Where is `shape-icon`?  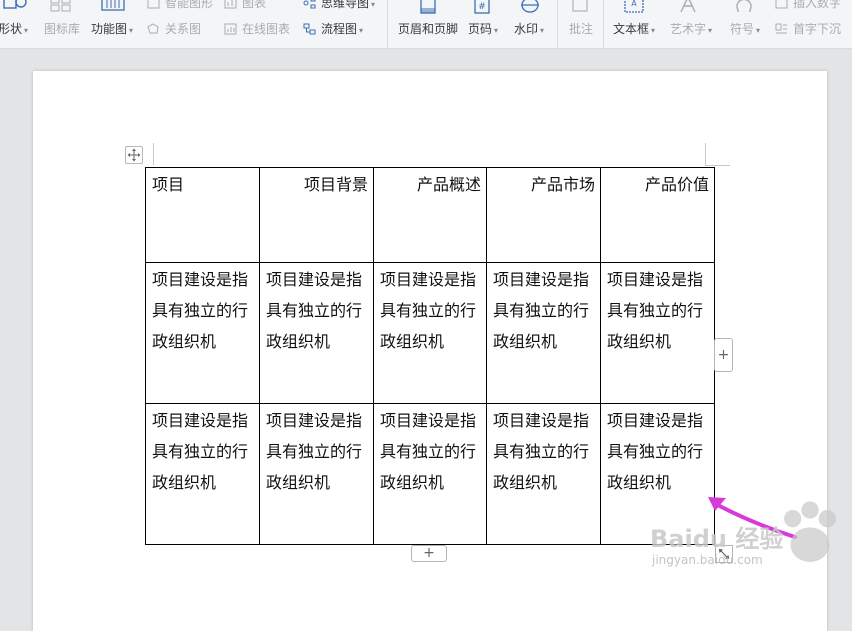
shape-icon is located at coordinates (15, 6).